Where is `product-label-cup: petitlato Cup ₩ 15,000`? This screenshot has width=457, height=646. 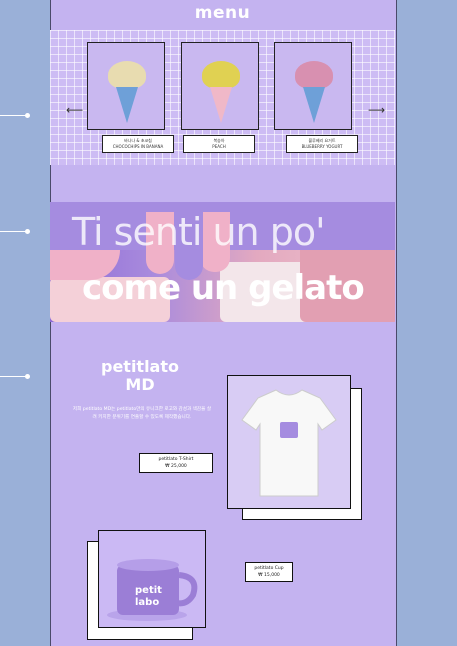
product-label-cup: petitlato Cup ₩ 15,000 is located at coordinates (269, 572).